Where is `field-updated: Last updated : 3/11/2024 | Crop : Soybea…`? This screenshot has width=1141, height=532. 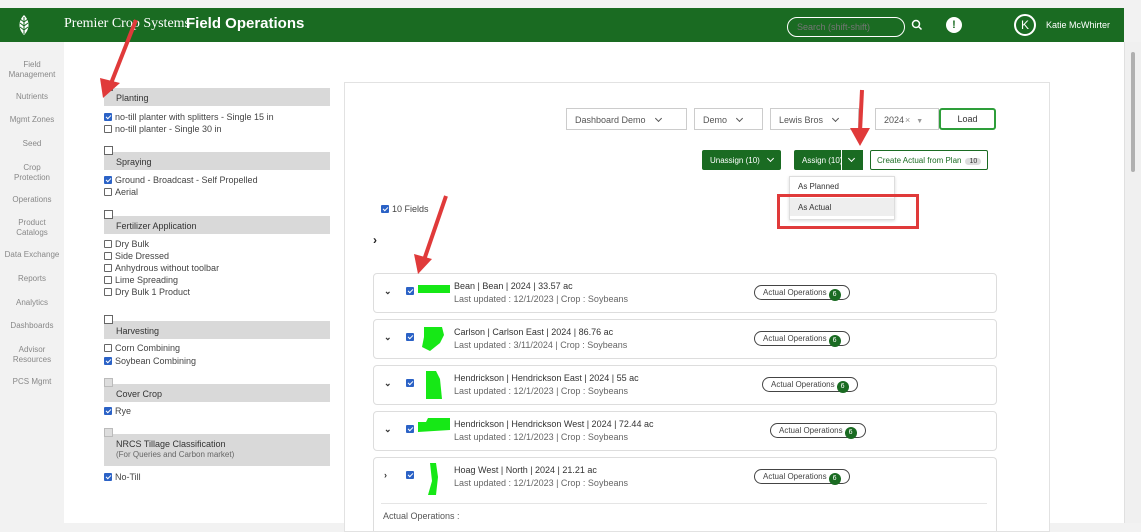 field-updated: Last updated : 3/11/2024 | Crop : Soybea… is located at coordinates (541, 345).